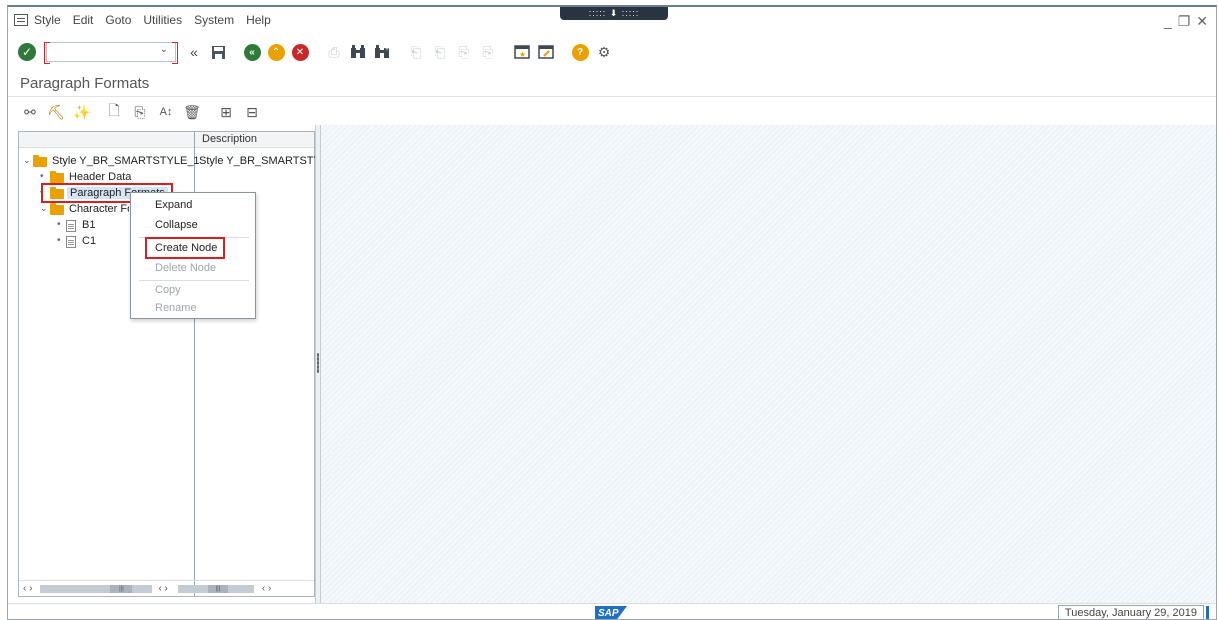 This screenshot has width=1218, height=620. I want to click on enter-icon: ✓, so click(27, 52).